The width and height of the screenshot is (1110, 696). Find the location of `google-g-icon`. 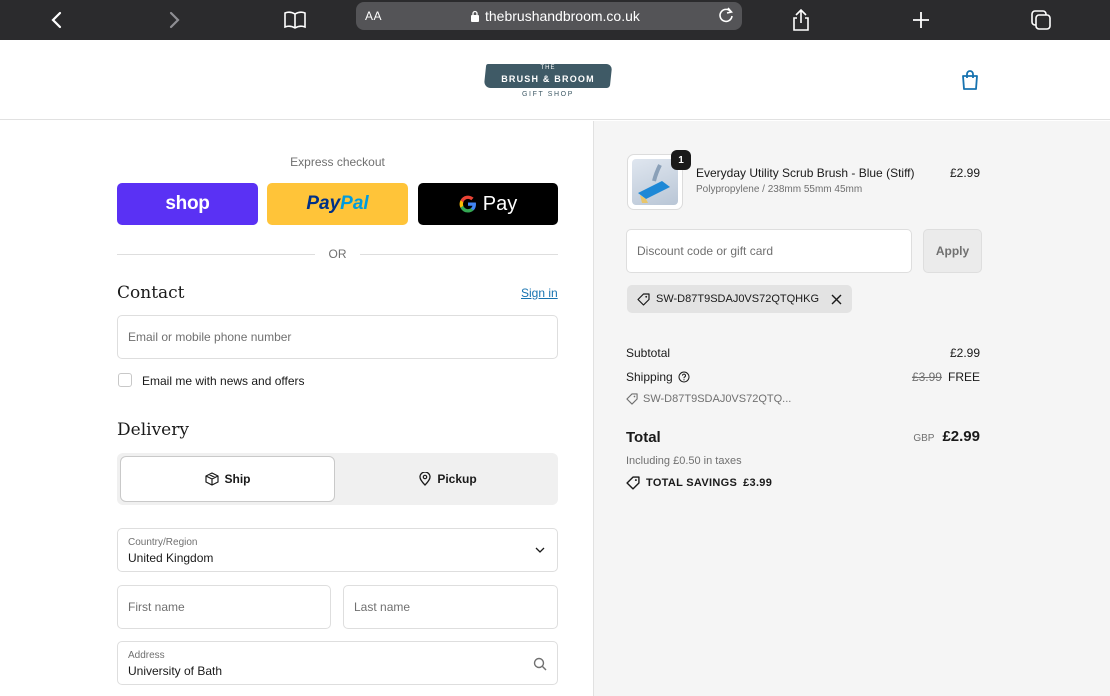

google-g-icon is located at coordinates (467, 204).